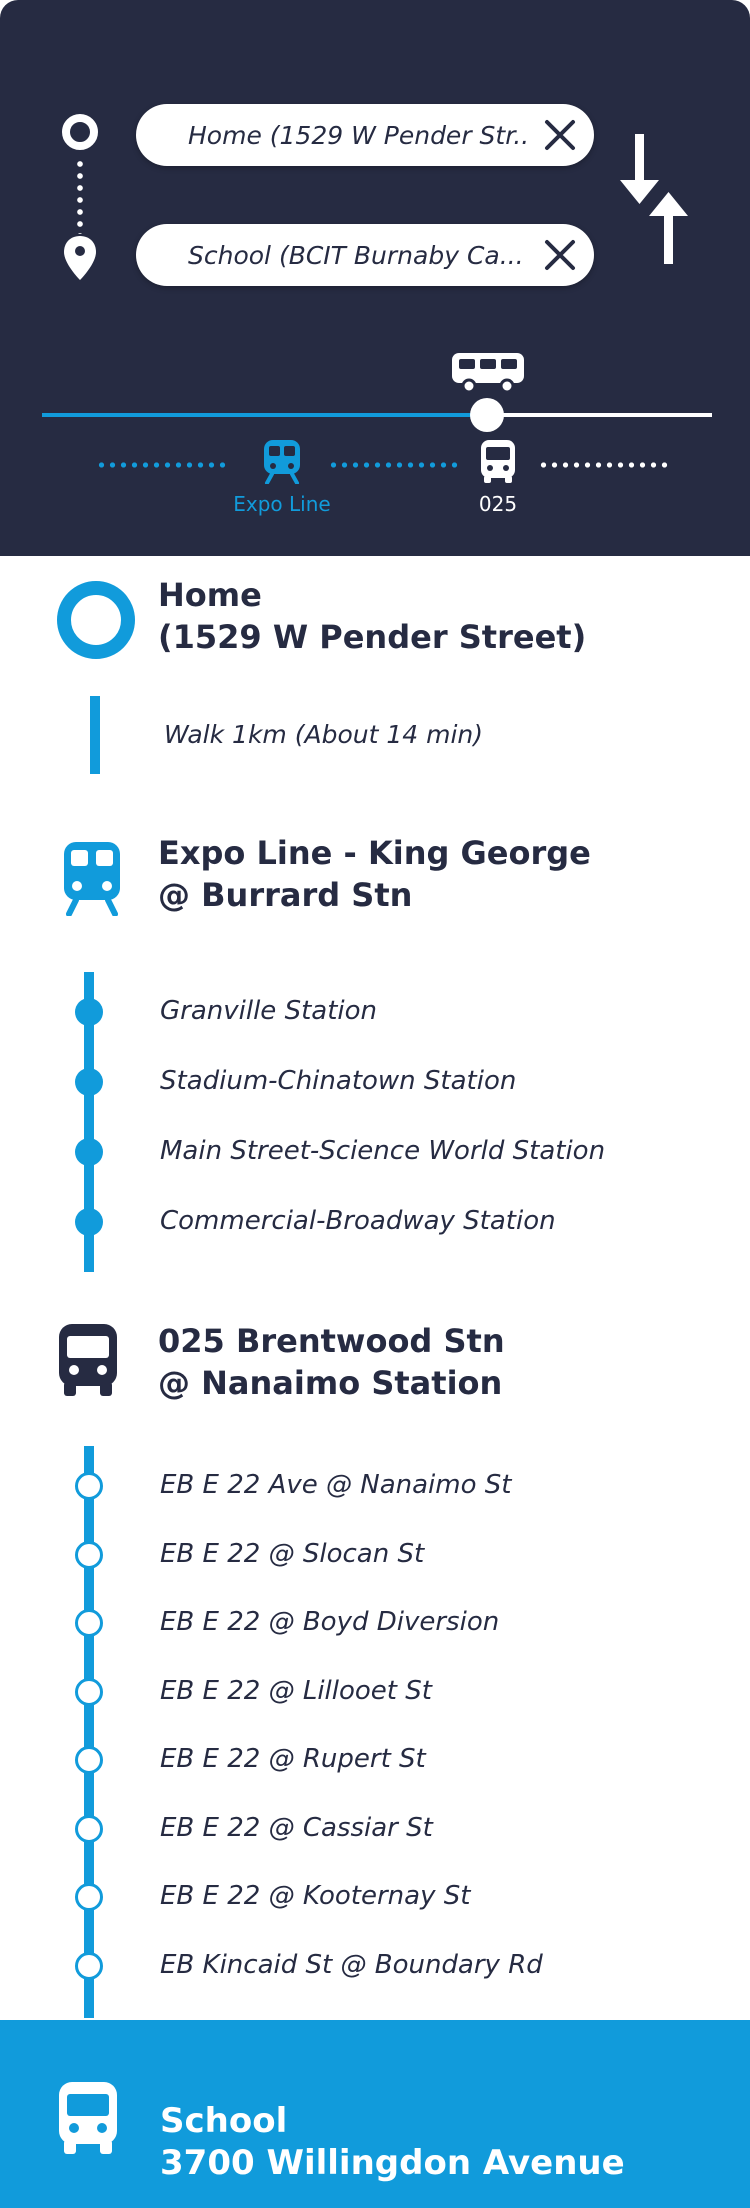 The image size is (750, 2208). I want to click on stop-name: EB E 22 @ Slocan St, so click(292, 1553).